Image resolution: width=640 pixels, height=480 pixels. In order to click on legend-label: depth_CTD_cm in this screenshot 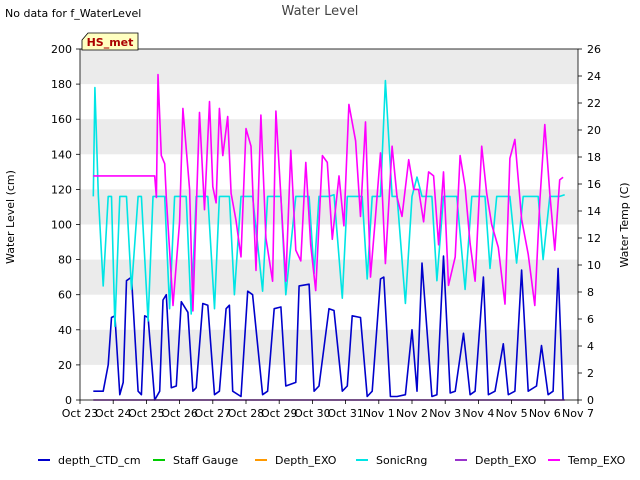, I will do `click(99, 460)`.